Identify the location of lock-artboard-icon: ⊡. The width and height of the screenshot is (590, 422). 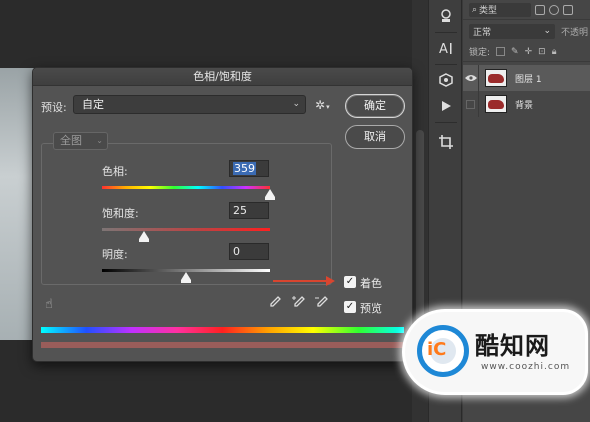
(542, 52).